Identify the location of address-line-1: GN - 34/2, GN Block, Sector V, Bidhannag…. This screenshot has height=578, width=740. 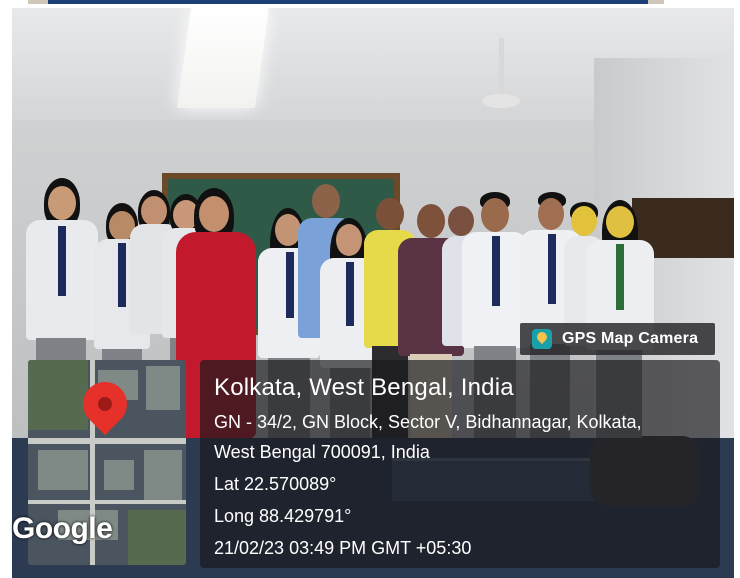
(428, 422).